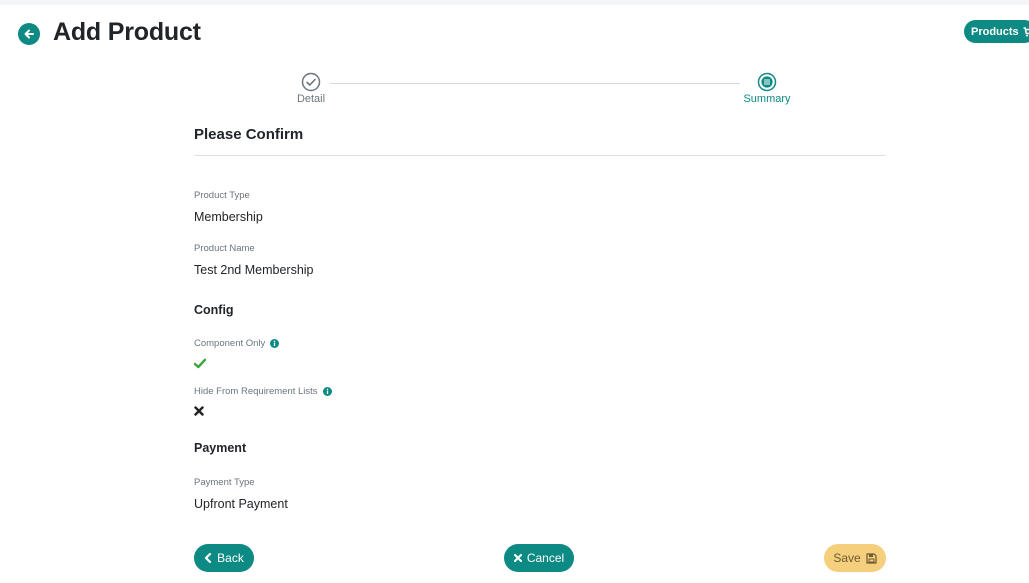 The height and width of the screenshot is (583, 1029). I want to click on products-button-label: Products, so click(995, 31).